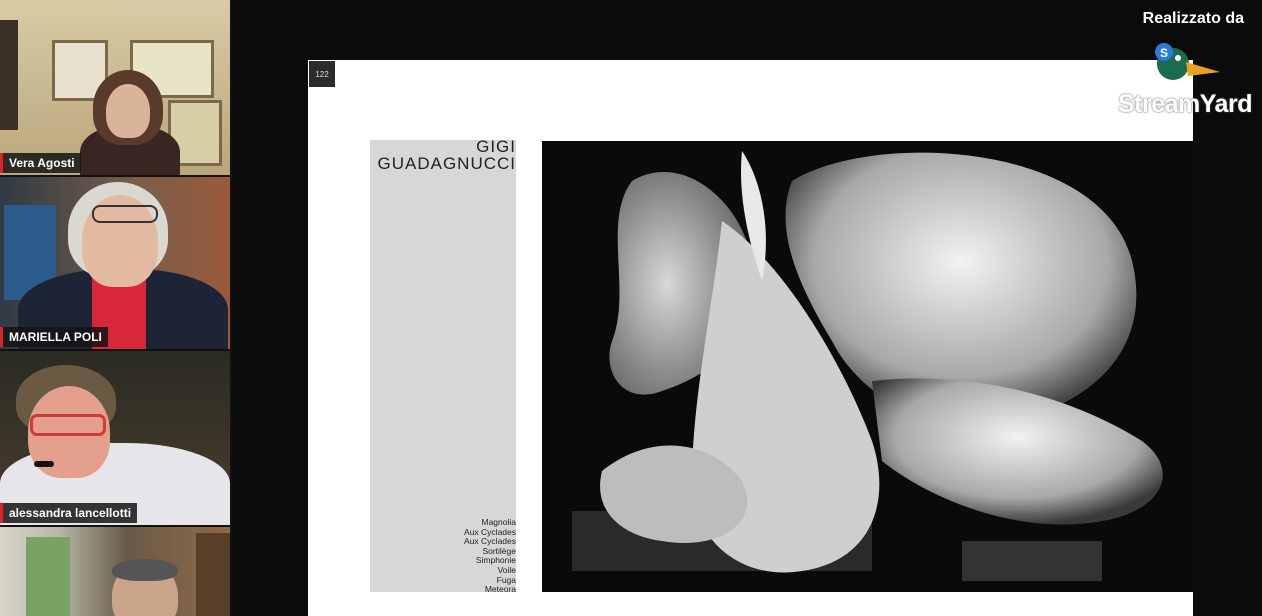 This screenshot has width=1262, height=616. What do you see at coordinates (9, 75) in the screenshot?
I see `wall-frame` at bounding box center [9, 75].